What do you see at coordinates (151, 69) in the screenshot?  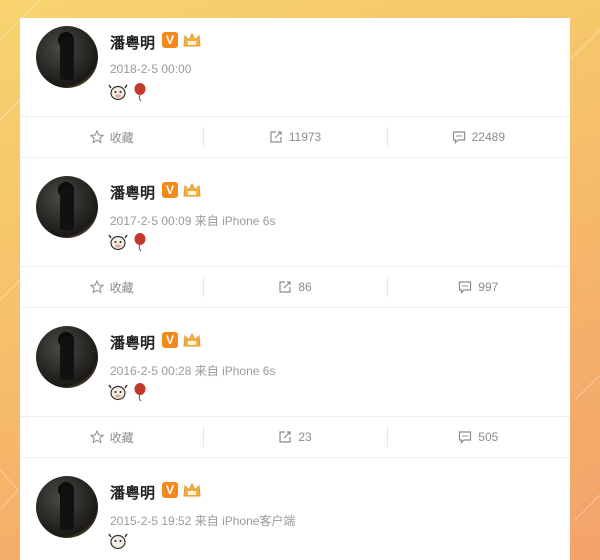 I see `post-meta: 2018-2-5 00:00` at bounding box center [151, 69].